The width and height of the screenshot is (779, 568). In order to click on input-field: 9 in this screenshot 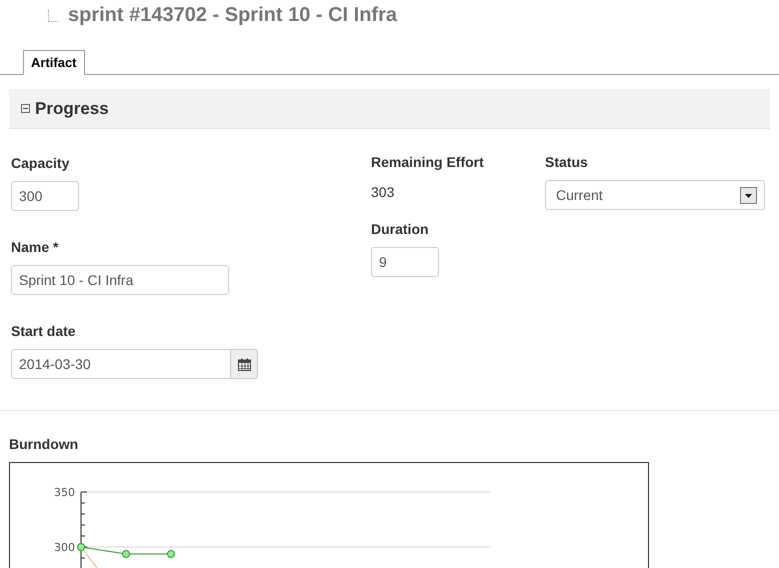, I will do `click(405, 262)`.